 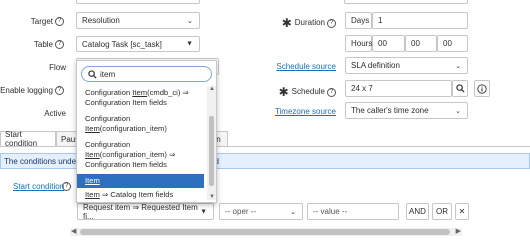 What do you see at coordinates (138, 2) in the screenshot?
I see `top-field-cutoff` at bounding box center [138, 2].